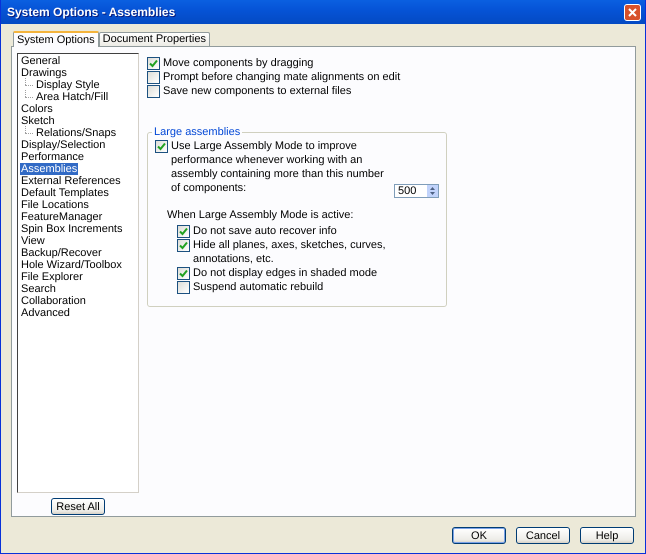 Image resolution: width=646 pixels, height=554 pixels. I want to click on group-title: Large assemblies, so click(197, 132).